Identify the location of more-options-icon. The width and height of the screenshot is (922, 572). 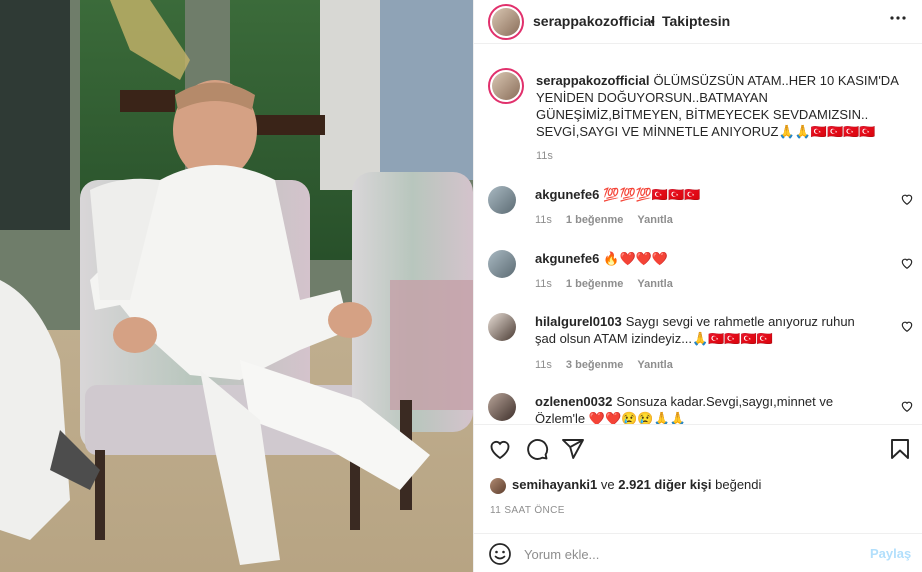
(898, 20).